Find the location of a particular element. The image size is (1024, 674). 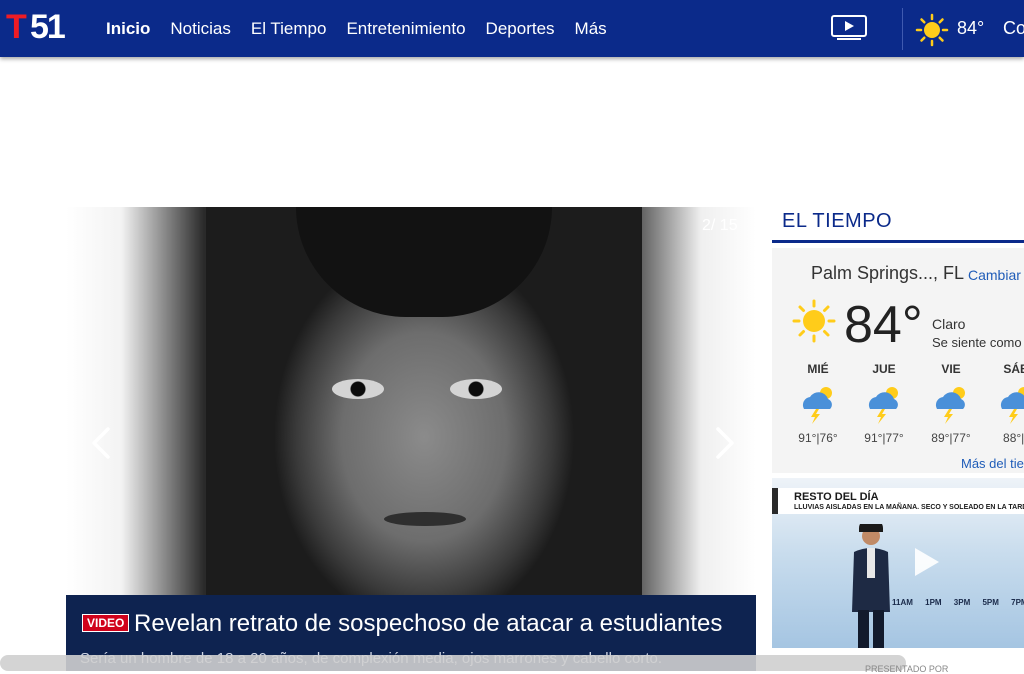

weather-section-title: EL TIEMPO is located at coordinates (837, 221).